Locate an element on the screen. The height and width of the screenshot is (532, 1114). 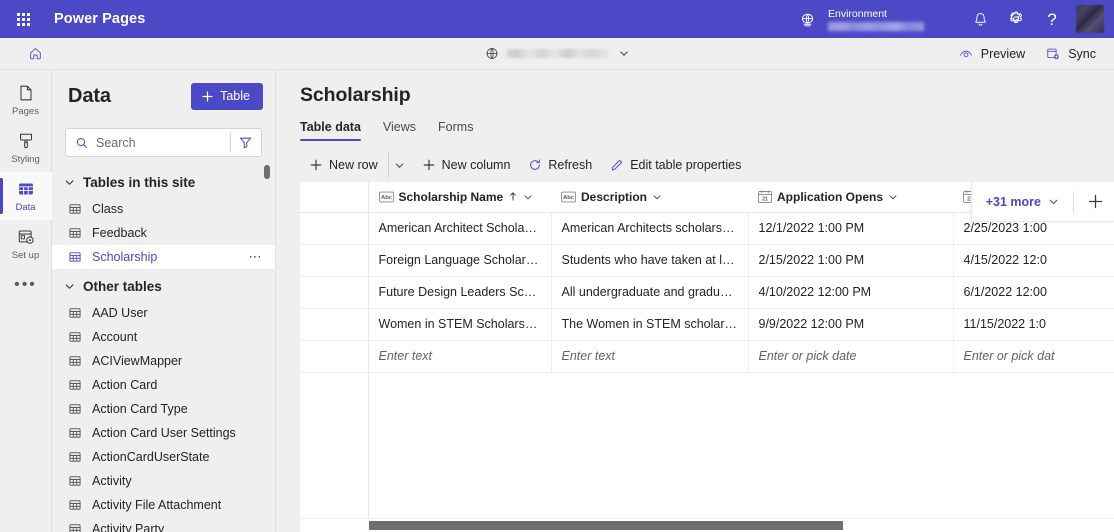
sidebar-table-activity: Activity is located at coordinates (163, 481).